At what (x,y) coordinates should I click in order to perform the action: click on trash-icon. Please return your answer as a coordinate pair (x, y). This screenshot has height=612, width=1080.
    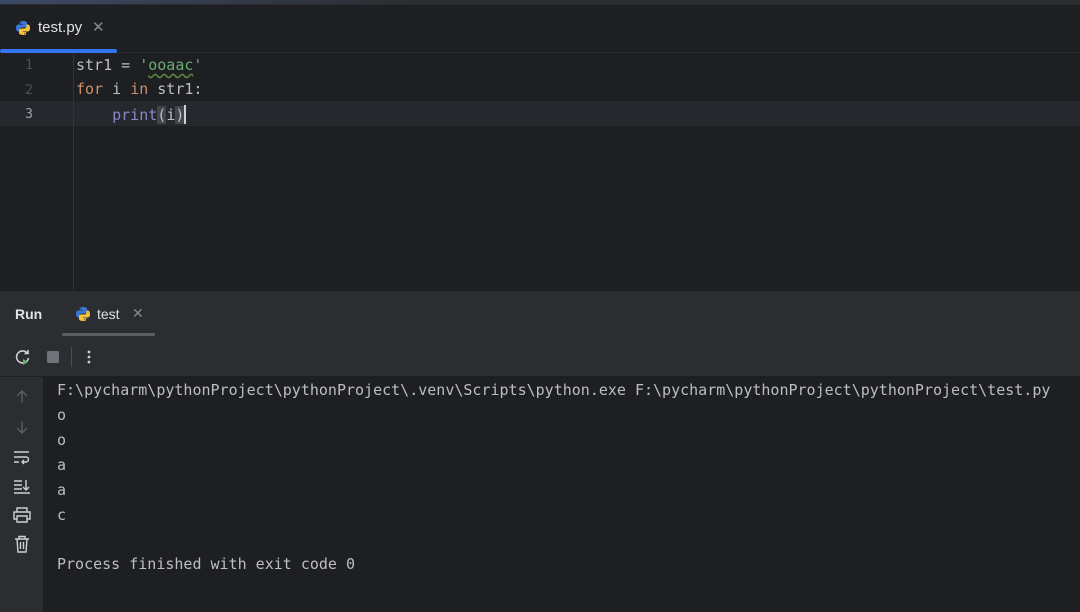
    Looking at the image, I should click on (22, 544).